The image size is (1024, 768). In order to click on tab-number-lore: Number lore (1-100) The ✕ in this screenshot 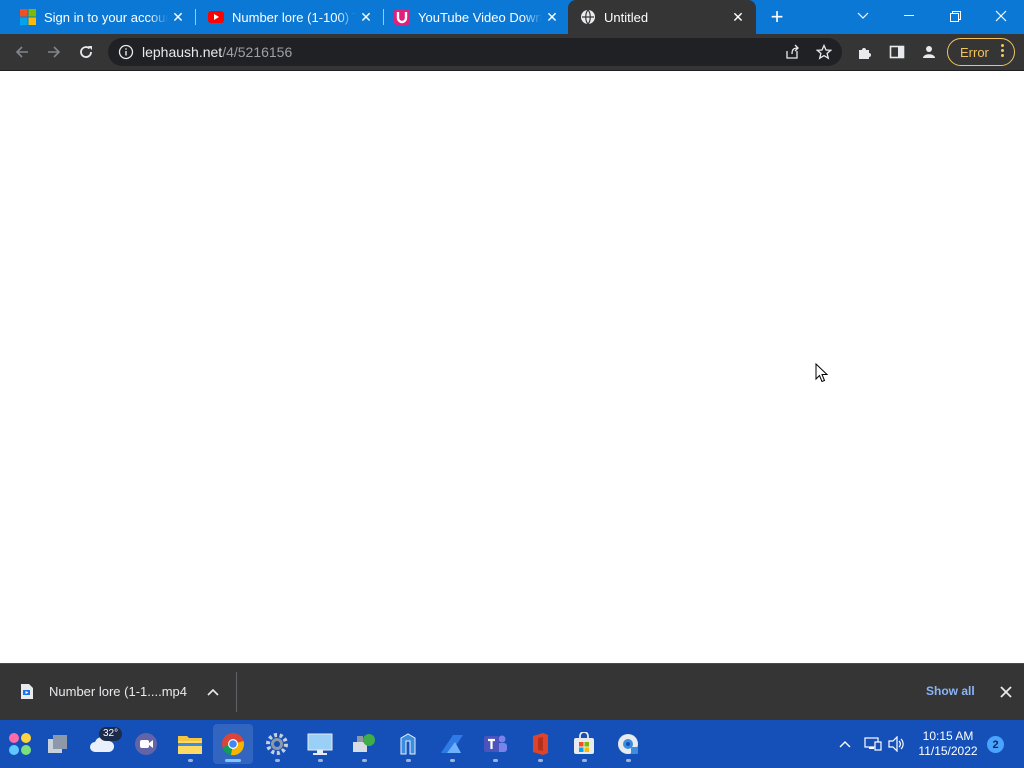, I will do `click(286, 17)`.